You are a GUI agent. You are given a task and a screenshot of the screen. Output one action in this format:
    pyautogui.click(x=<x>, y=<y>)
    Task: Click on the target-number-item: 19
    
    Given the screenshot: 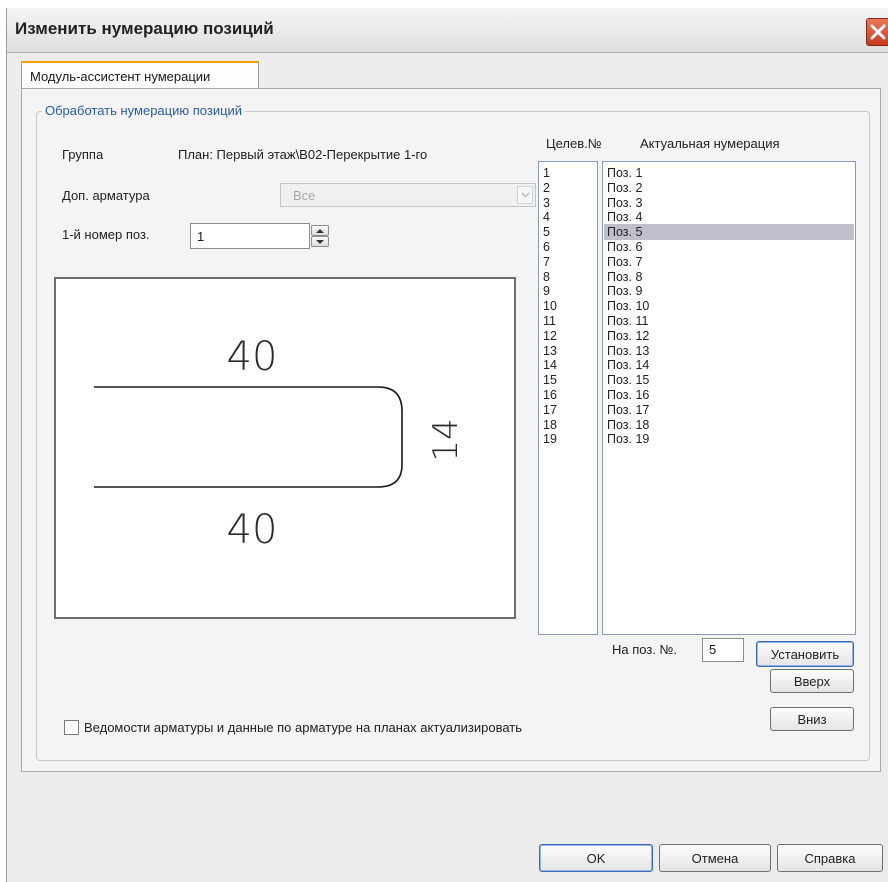 What is the action you would take?
    pyautogui.click(x=550, y=439)
    